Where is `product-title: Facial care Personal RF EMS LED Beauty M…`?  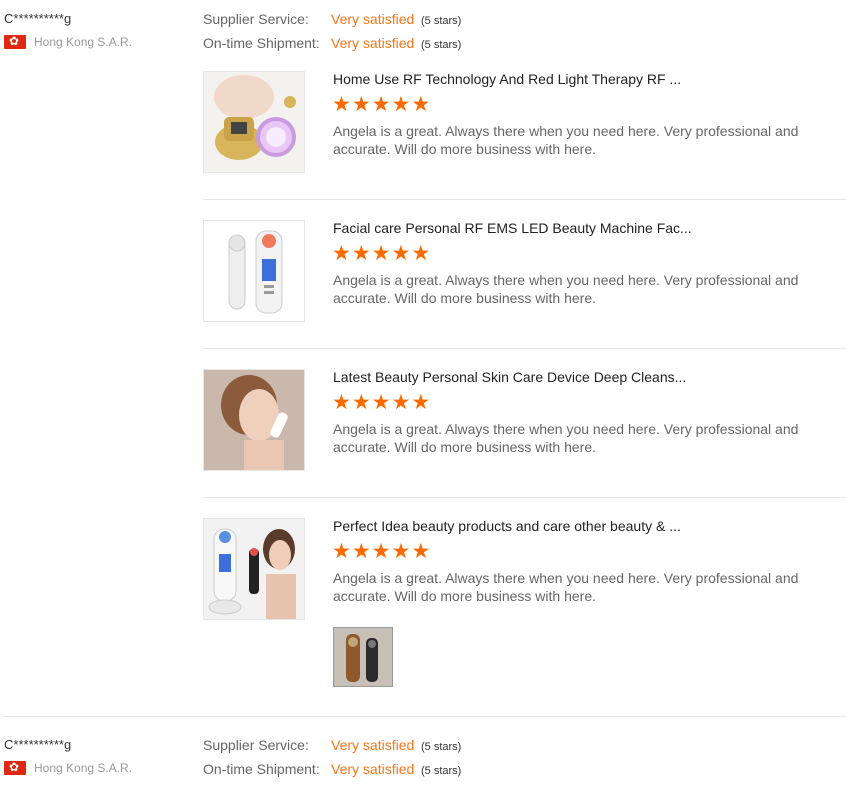
product-title: Facial care Personal RF EMS LED Beauty M… is located at coordinates (512, 228).